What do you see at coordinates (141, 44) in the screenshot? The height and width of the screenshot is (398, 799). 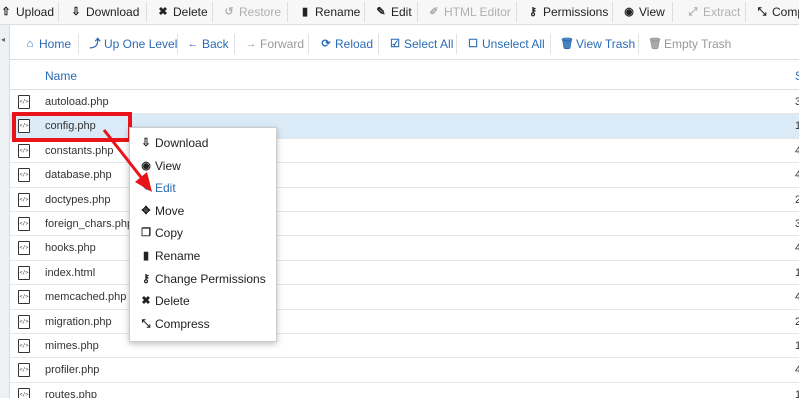 I see `up-one-level-label: Up One Level` at bounding box center [141, 44].